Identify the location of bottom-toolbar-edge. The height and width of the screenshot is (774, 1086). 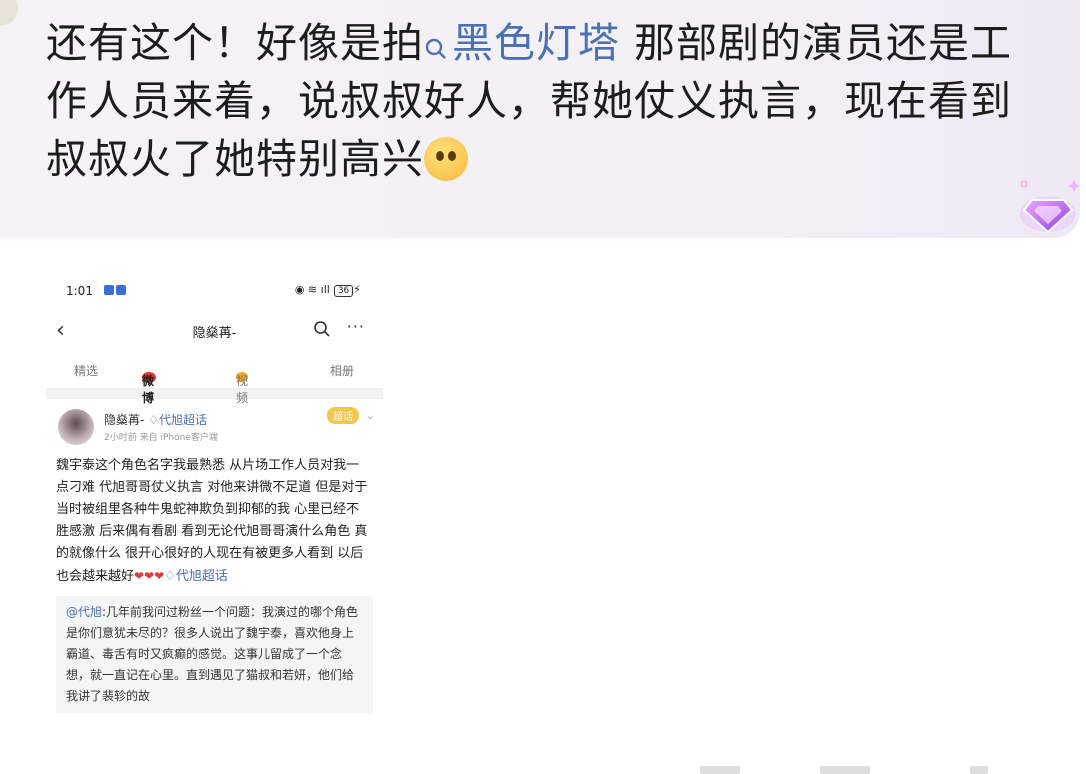
(850, 770).